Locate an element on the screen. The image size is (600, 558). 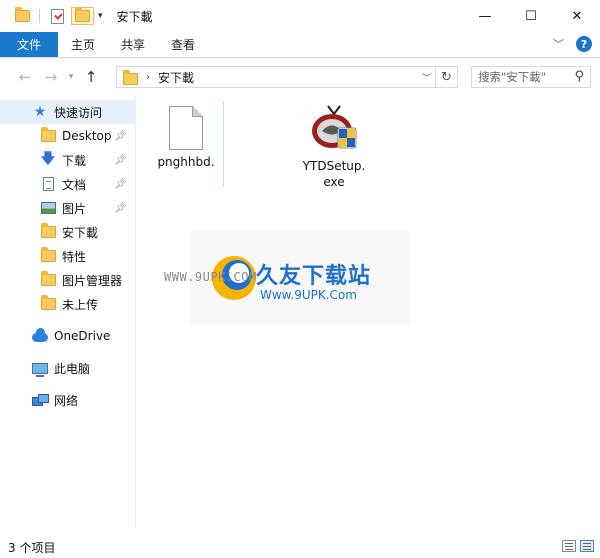
up-button: ↑ is located at coordinates (91, 77).